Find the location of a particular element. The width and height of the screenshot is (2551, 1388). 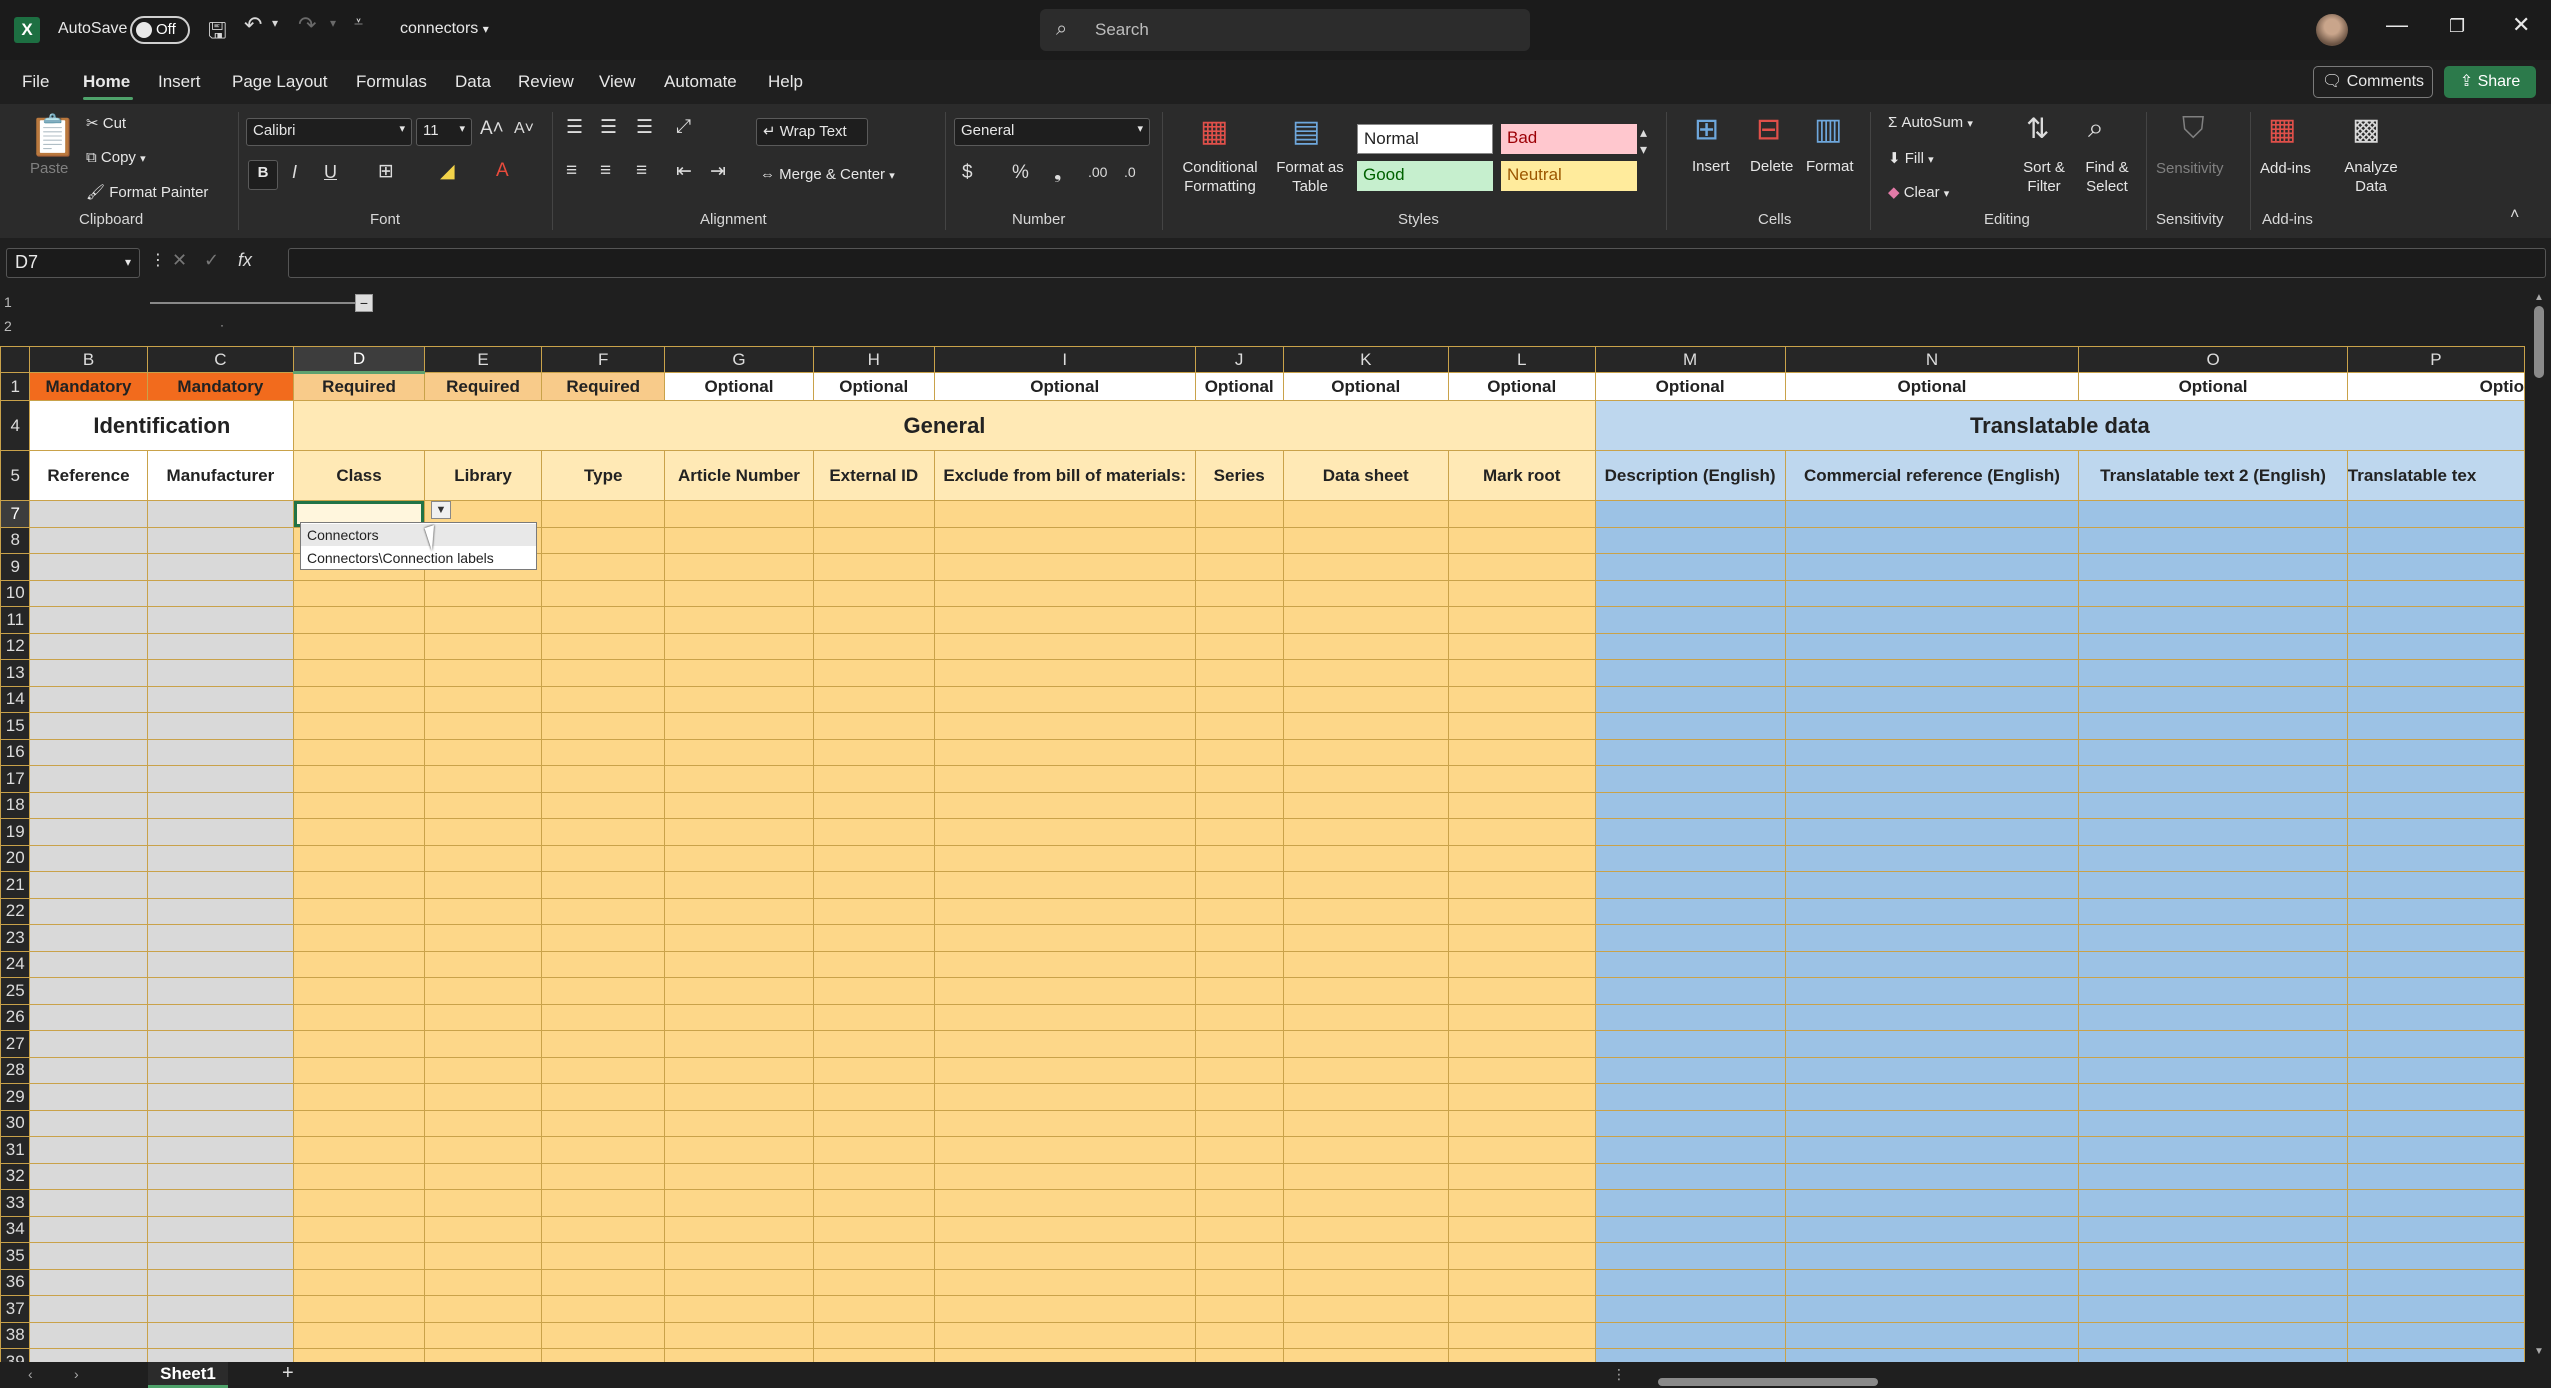

field-header: Description (English) is located at coordinates (1690, 475).